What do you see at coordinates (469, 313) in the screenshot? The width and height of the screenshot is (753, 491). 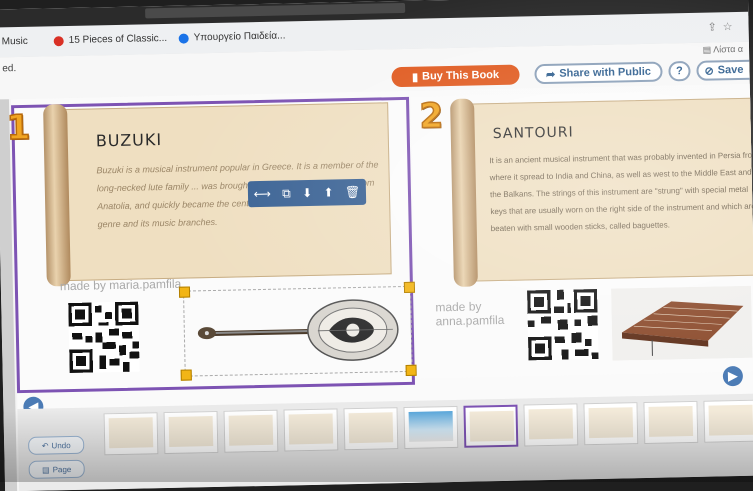 I see `made-by-label: made by anna.pamfila` at bounding box center [469, 313].